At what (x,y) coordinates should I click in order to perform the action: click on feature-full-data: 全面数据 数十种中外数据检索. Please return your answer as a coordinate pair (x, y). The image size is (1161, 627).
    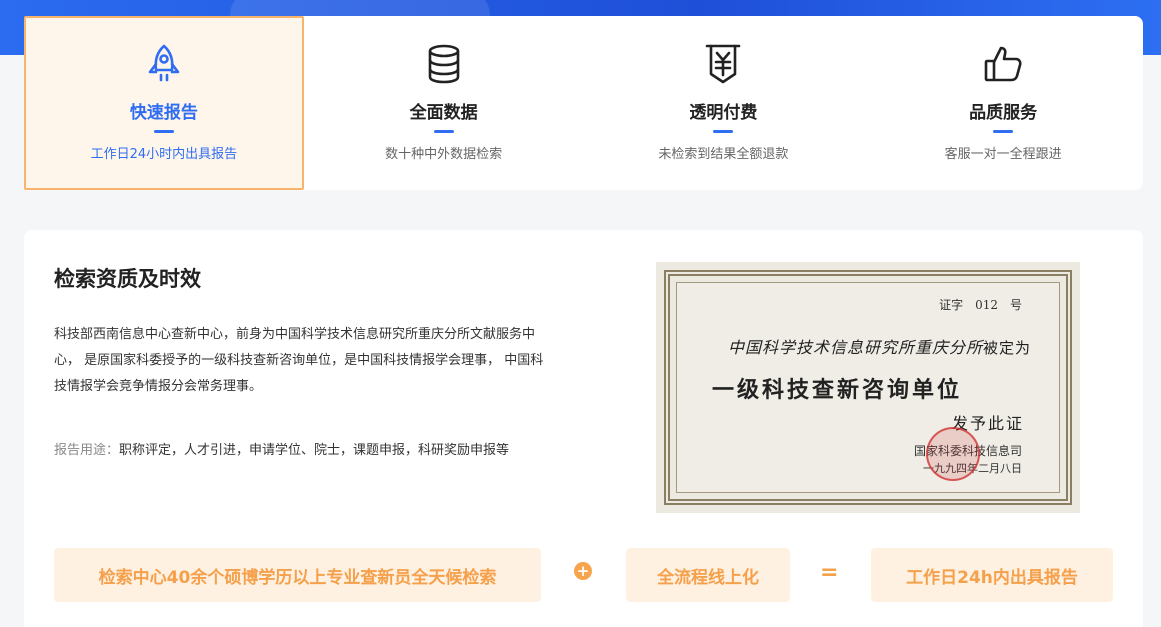
    Looking at the image, I should click on (444, 103).